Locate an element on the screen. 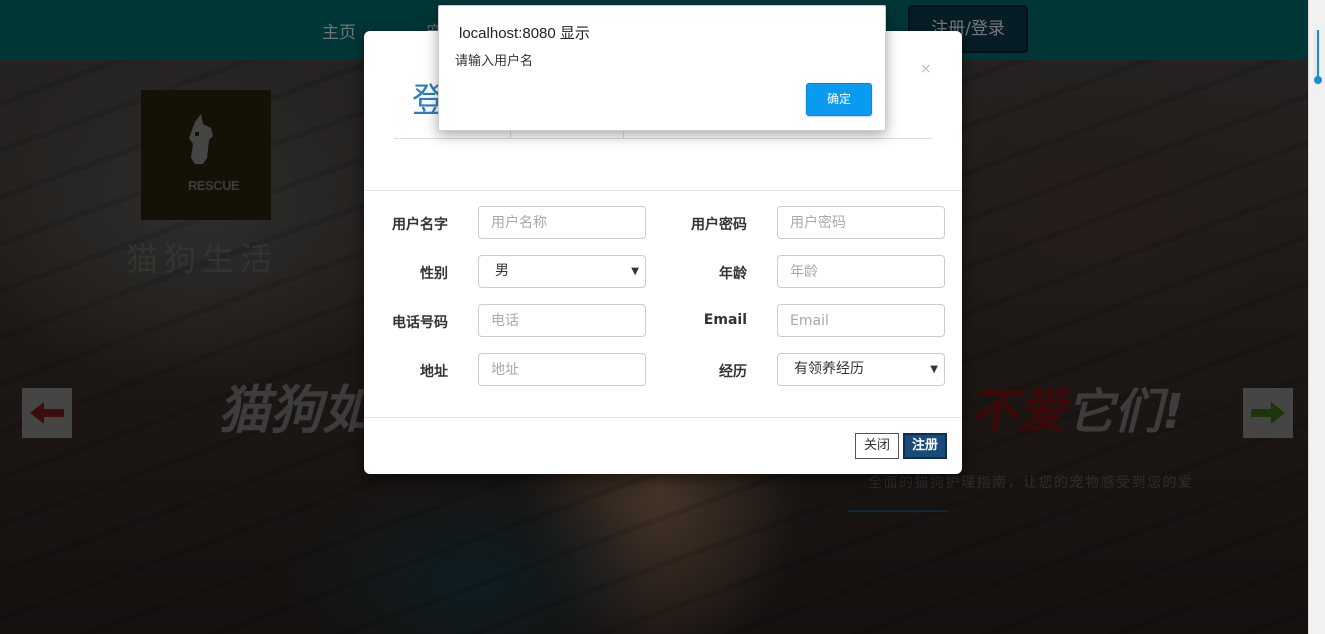  gender-select: 男 ▼ is located at coordinates (562, 271).